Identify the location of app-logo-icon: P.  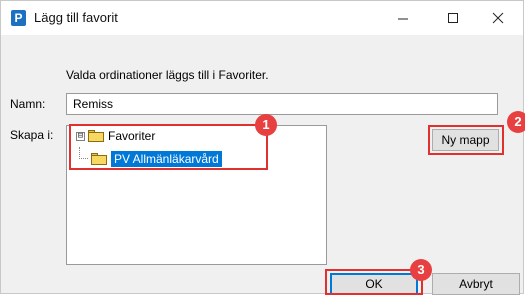
(18, 18).